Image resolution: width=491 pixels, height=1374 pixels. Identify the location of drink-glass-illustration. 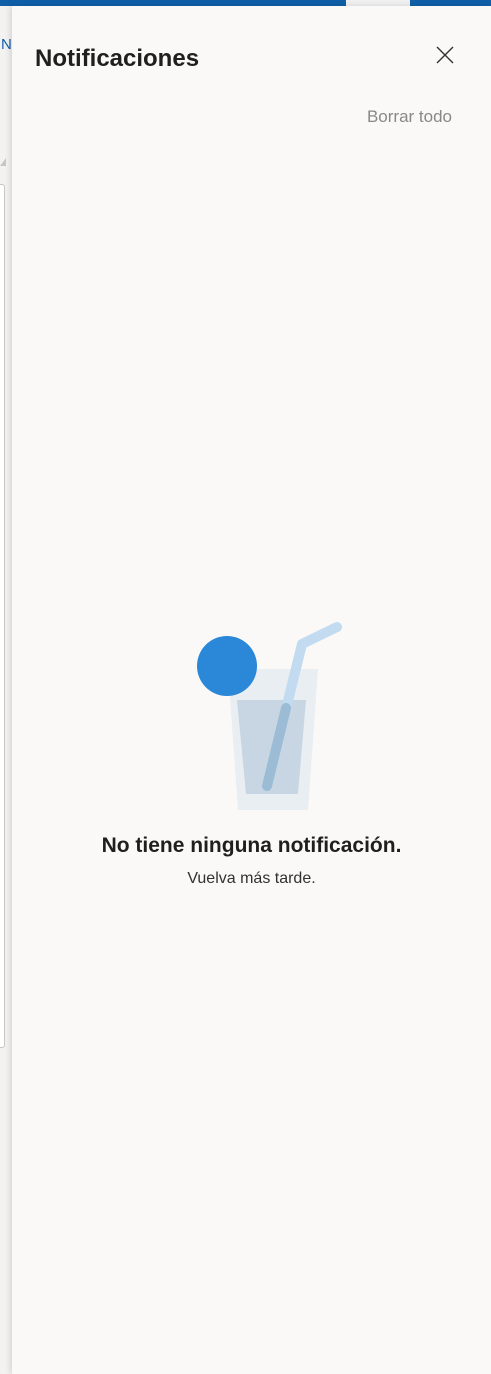
(269, 716).